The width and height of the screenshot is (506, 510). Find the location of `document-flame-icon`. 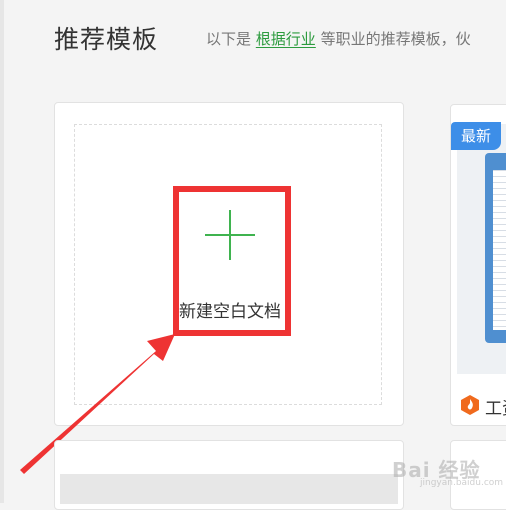

document-flame-icon is located at coordinates (470, 405).